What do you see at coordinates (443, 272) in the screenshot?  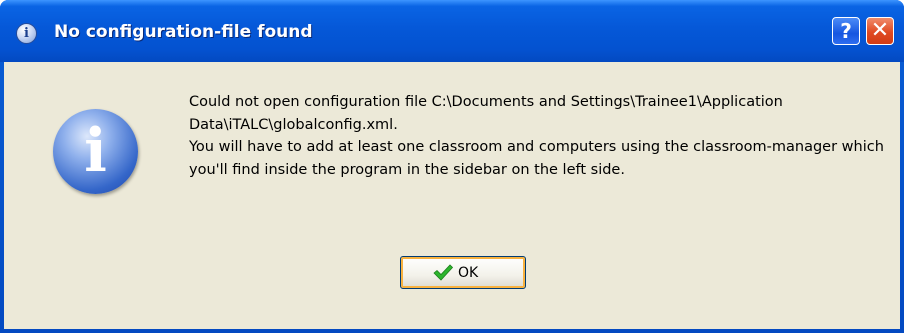 I see `check-icon` at bounding box center [443, 272].